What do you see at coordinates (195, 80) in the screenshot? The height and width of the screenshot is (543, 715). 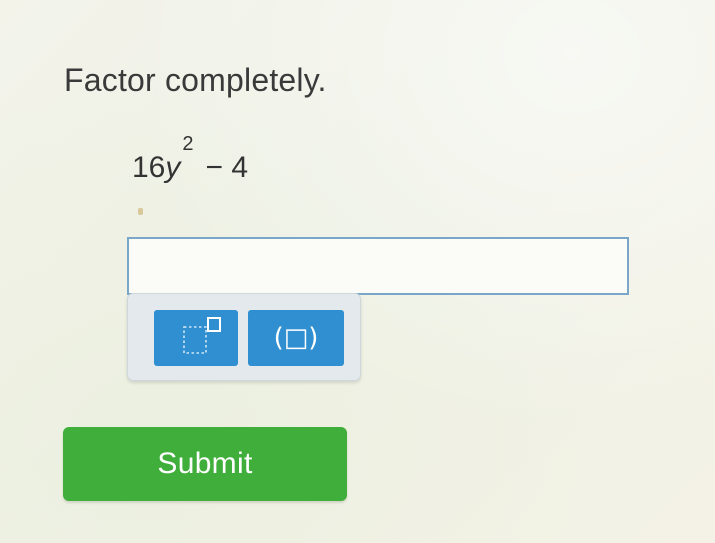 I see `question-prompt: Factor completely.` at bounding box center [195, 80].